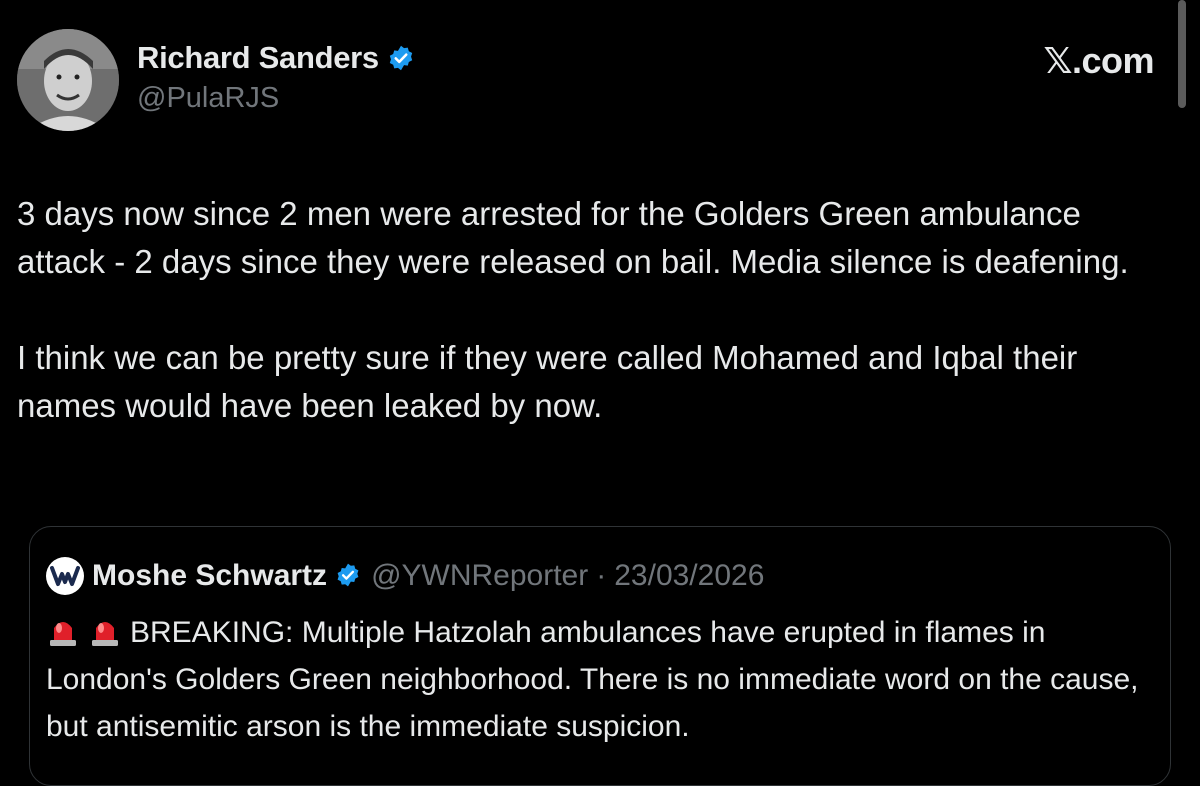 The width and height of the screenshot is (1200, 786). Describe the element at coordinates (689, 576) in the screenshot. I see `quoted-tweet-date: 23/03/2026` at that location.